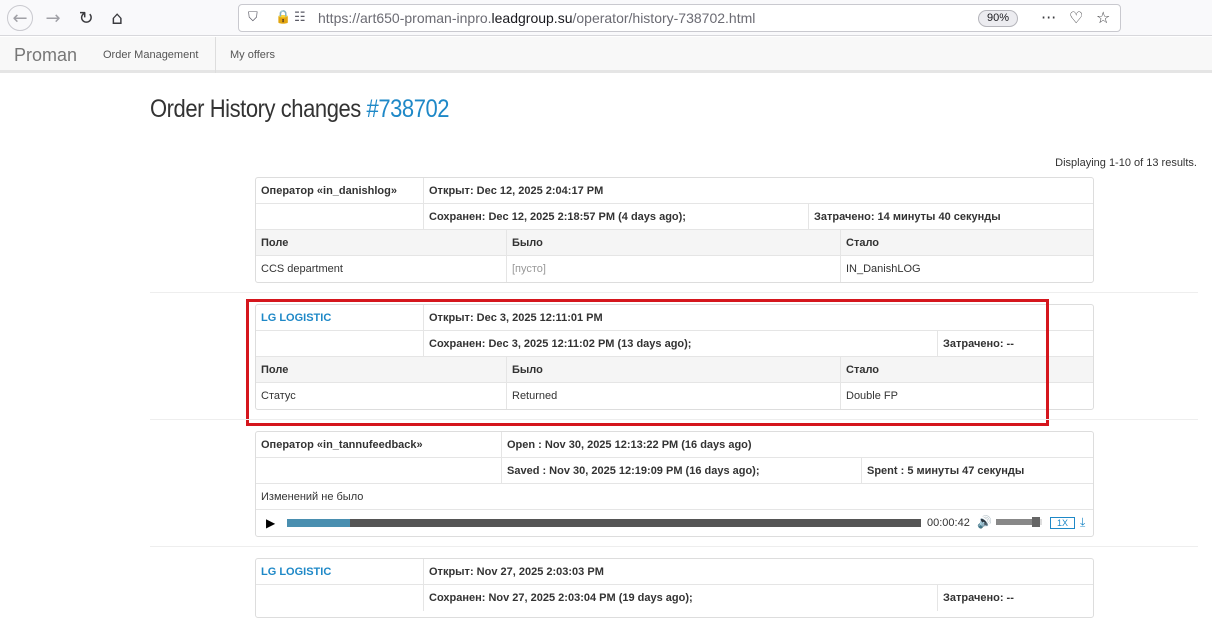  I want to click on back-arrow-icon: ←, so click(20, 18).